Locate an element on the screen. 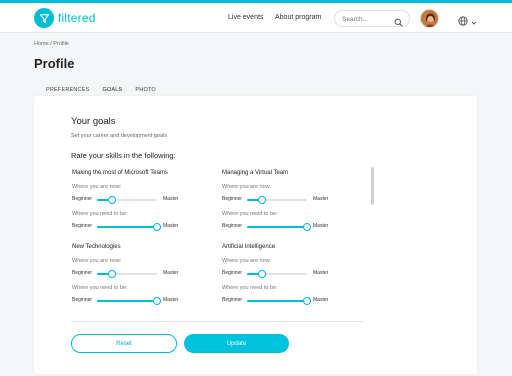 Image resolution: width=512 pixels, height=376 pixels. search-input is located at coordinates (367, 19).